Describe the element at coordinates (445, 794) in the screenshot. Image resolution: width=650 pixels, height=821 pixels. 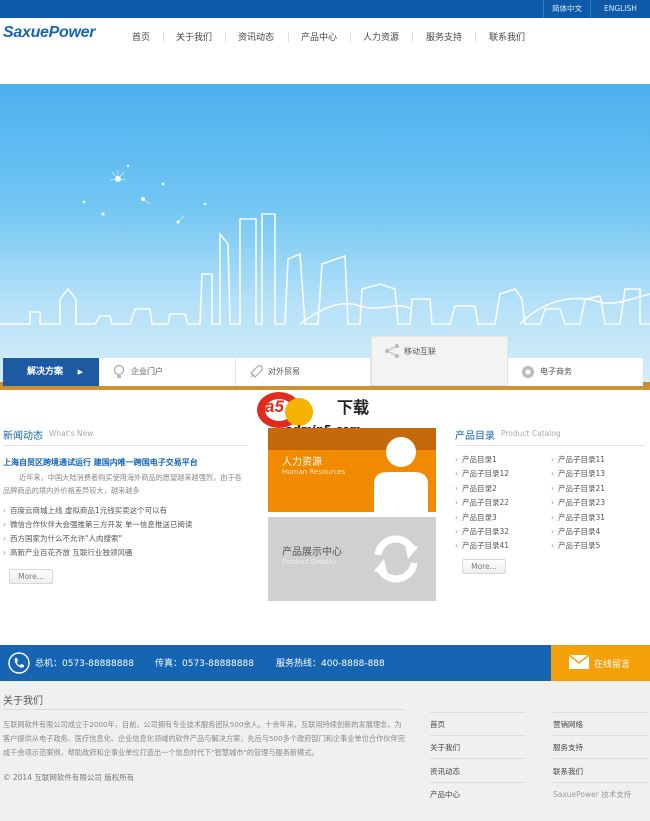
I see `footer-link-products: 产品中心` at that location.